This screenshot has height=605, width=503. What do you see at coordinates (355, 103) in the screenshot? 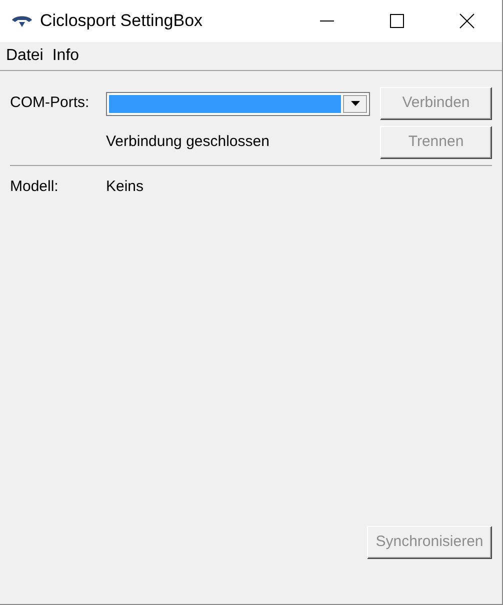
I see `dropdown-arrow-icon` at bounding box center [355, 103].